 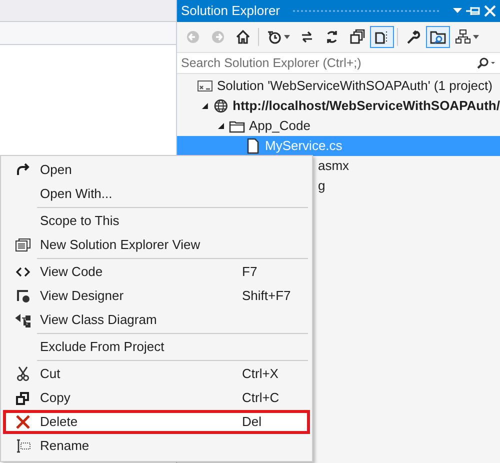 I want to click on rename-icon, so click(x=23, y=446).